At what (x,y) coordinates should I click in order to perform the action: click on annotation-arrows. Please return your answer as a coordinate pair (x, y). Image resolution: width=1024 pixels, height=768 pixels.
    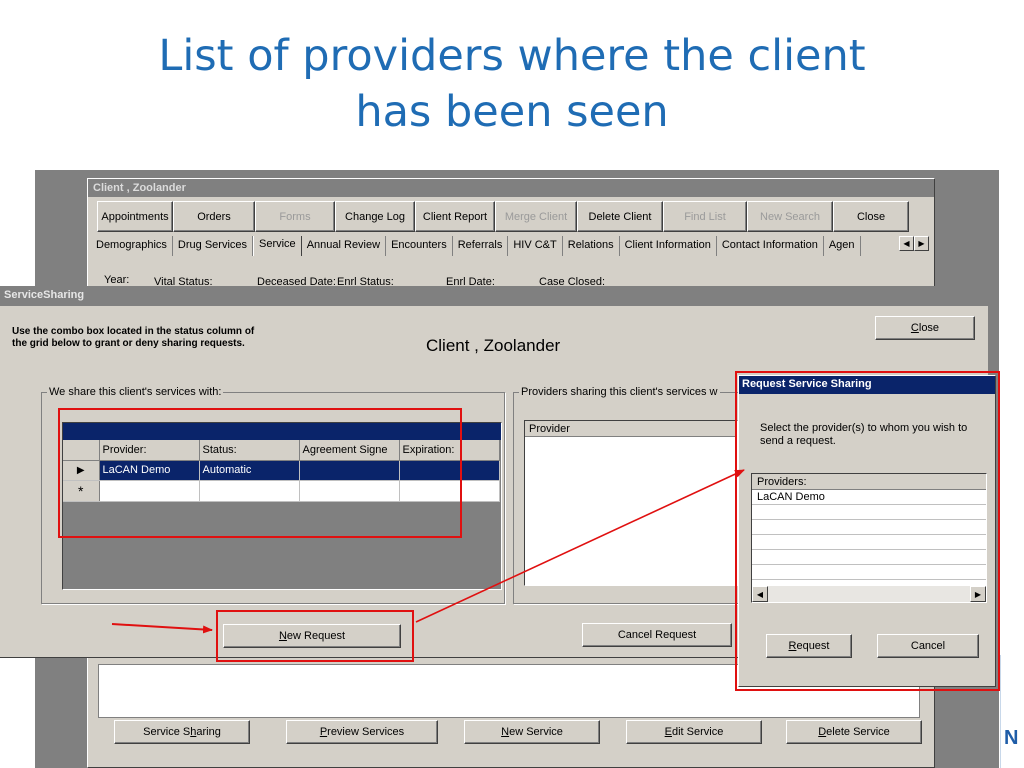
    Looking at the image, I should click on (428, 551).